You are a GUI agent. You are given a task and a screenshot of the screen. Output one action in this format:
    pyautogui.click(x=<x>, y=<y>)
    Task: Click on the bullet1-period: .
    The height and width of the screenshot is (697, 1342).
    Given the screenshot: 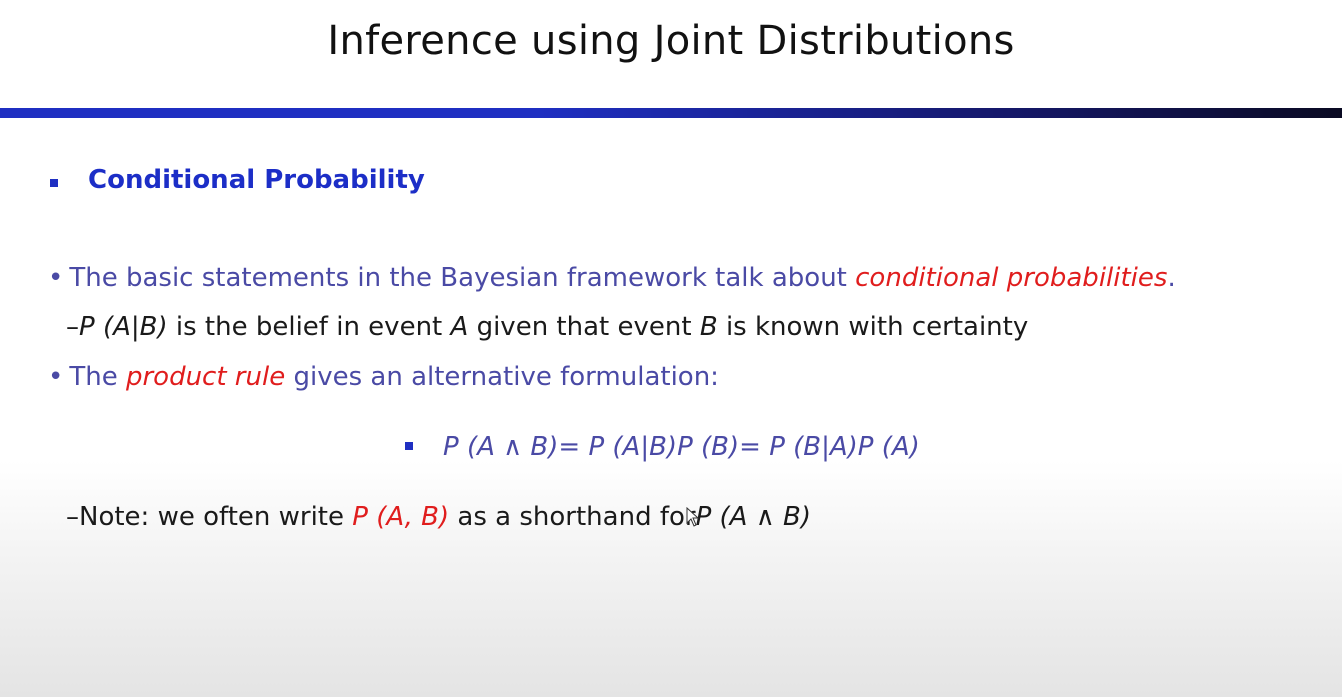 What is the action you would take?
    pyautogui.click(x=1171, y=278)
    